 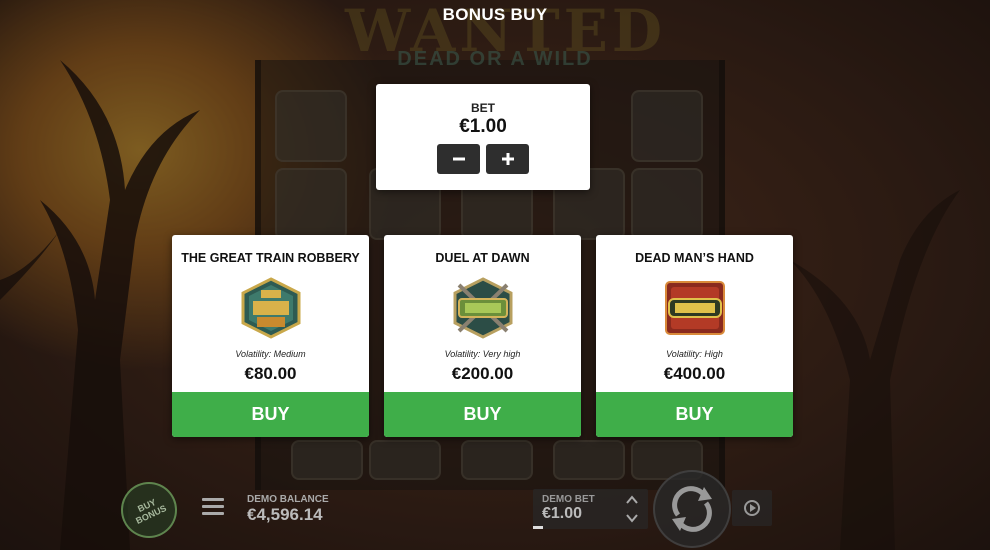 What do you see at coordinates (694, 258) in the screenshot?
I see `bonus-option-title: DEAD MAN’S HAND` at bounding box center [694, 258].